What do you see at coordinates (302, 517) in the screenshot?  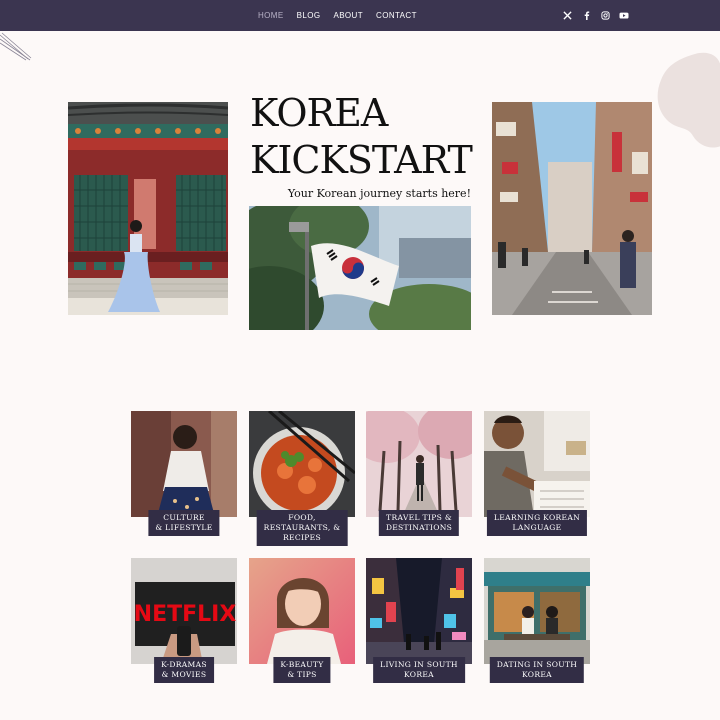 I see `category-label-line: FOOD,` at bounding box center [302, 517].